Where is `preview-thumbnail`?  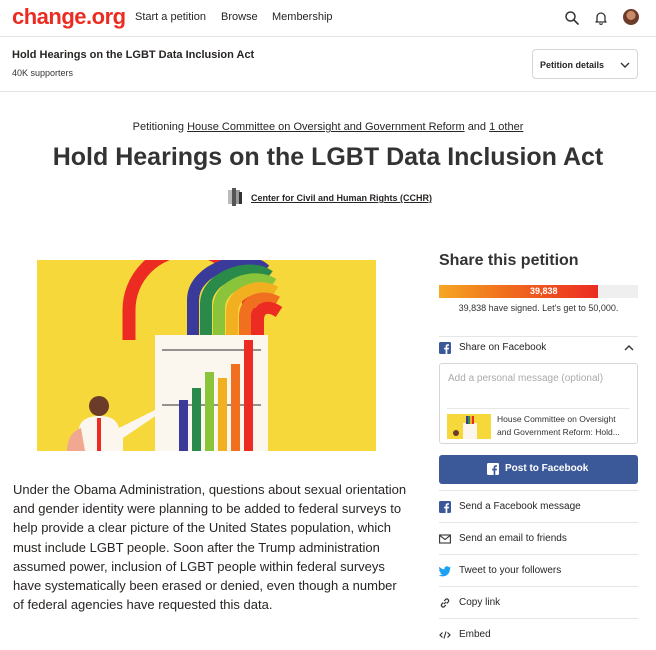
preview-thumbnail is located at coordinates (469, 426).